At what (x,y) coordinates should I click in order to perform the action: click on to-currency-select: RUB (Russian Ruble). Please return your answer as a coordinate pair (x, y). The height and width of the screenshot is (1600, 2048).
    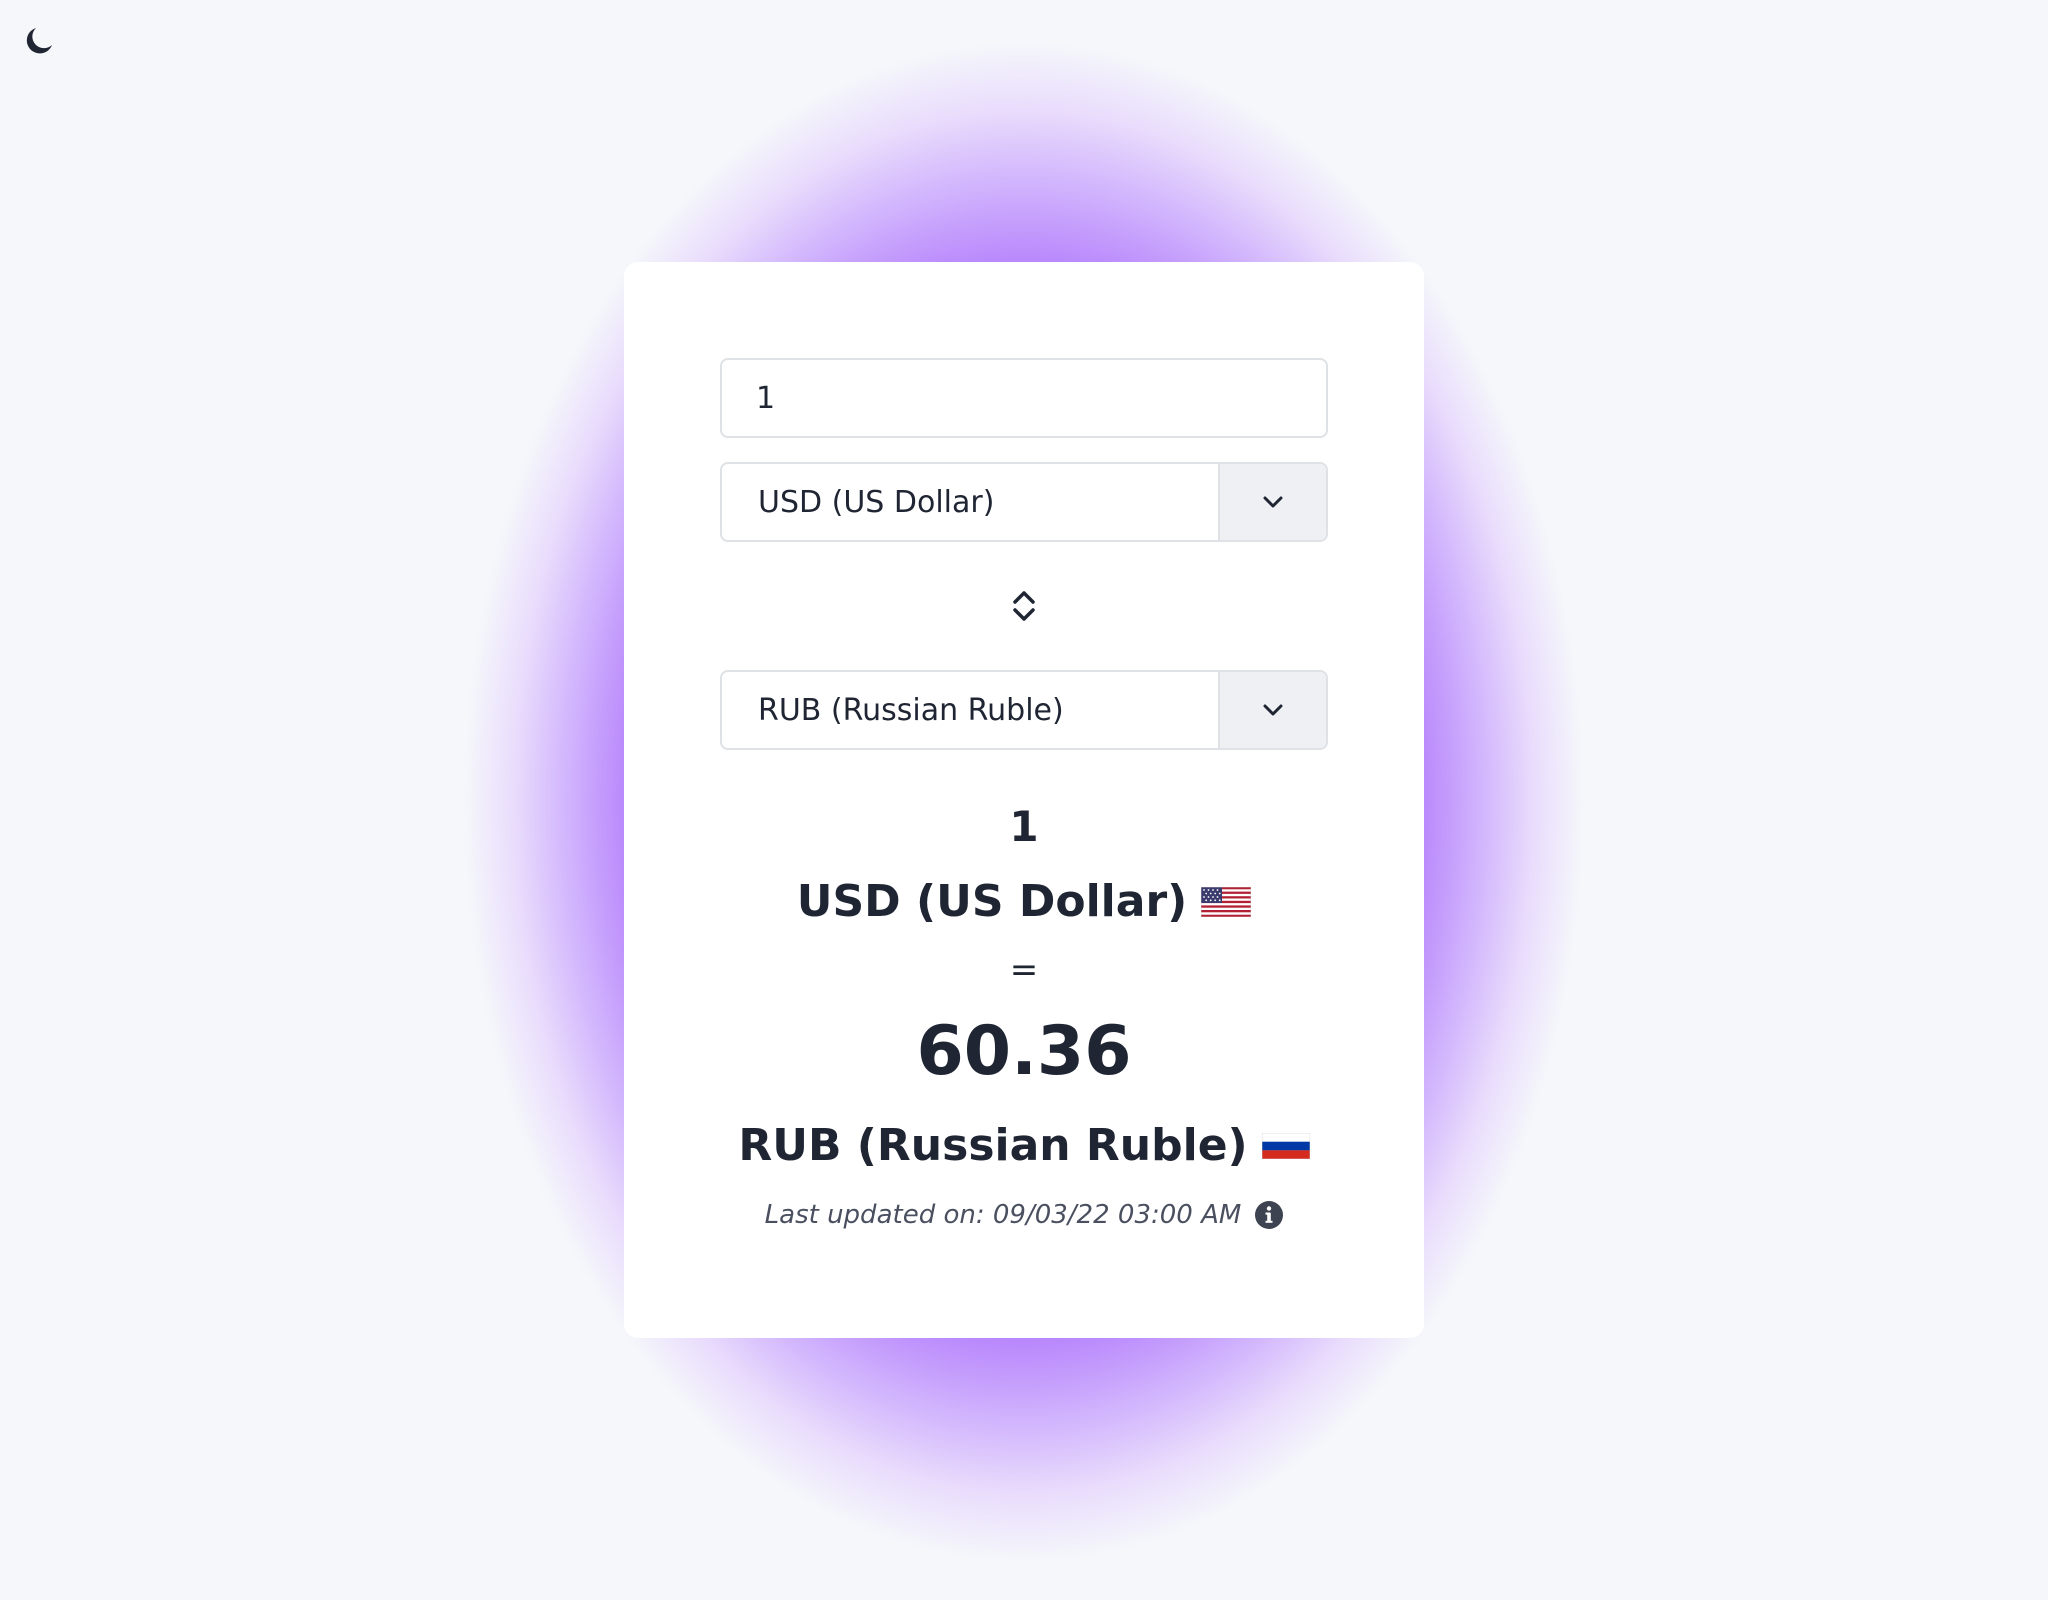
    Looking at the image, I should click on (1024, 710).